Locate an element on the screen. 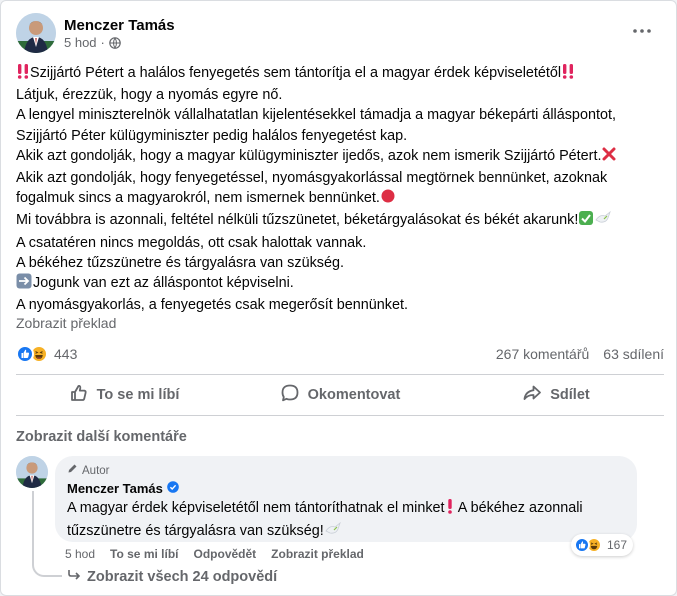  exclamation-icon is located at coordinates (450, 509).